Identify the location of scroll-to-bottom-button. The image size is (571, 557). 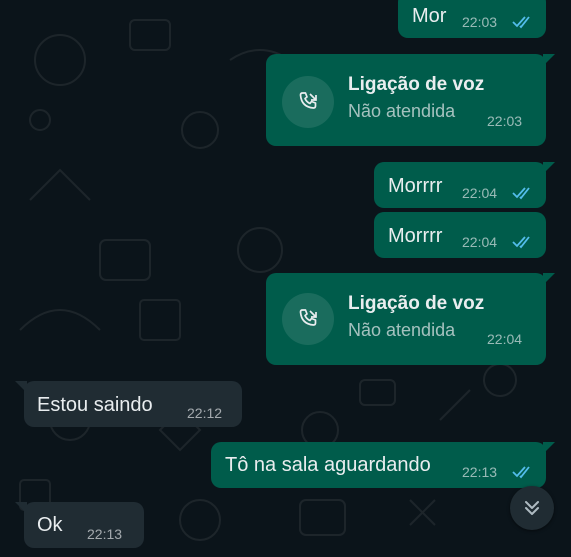
(532, 508).